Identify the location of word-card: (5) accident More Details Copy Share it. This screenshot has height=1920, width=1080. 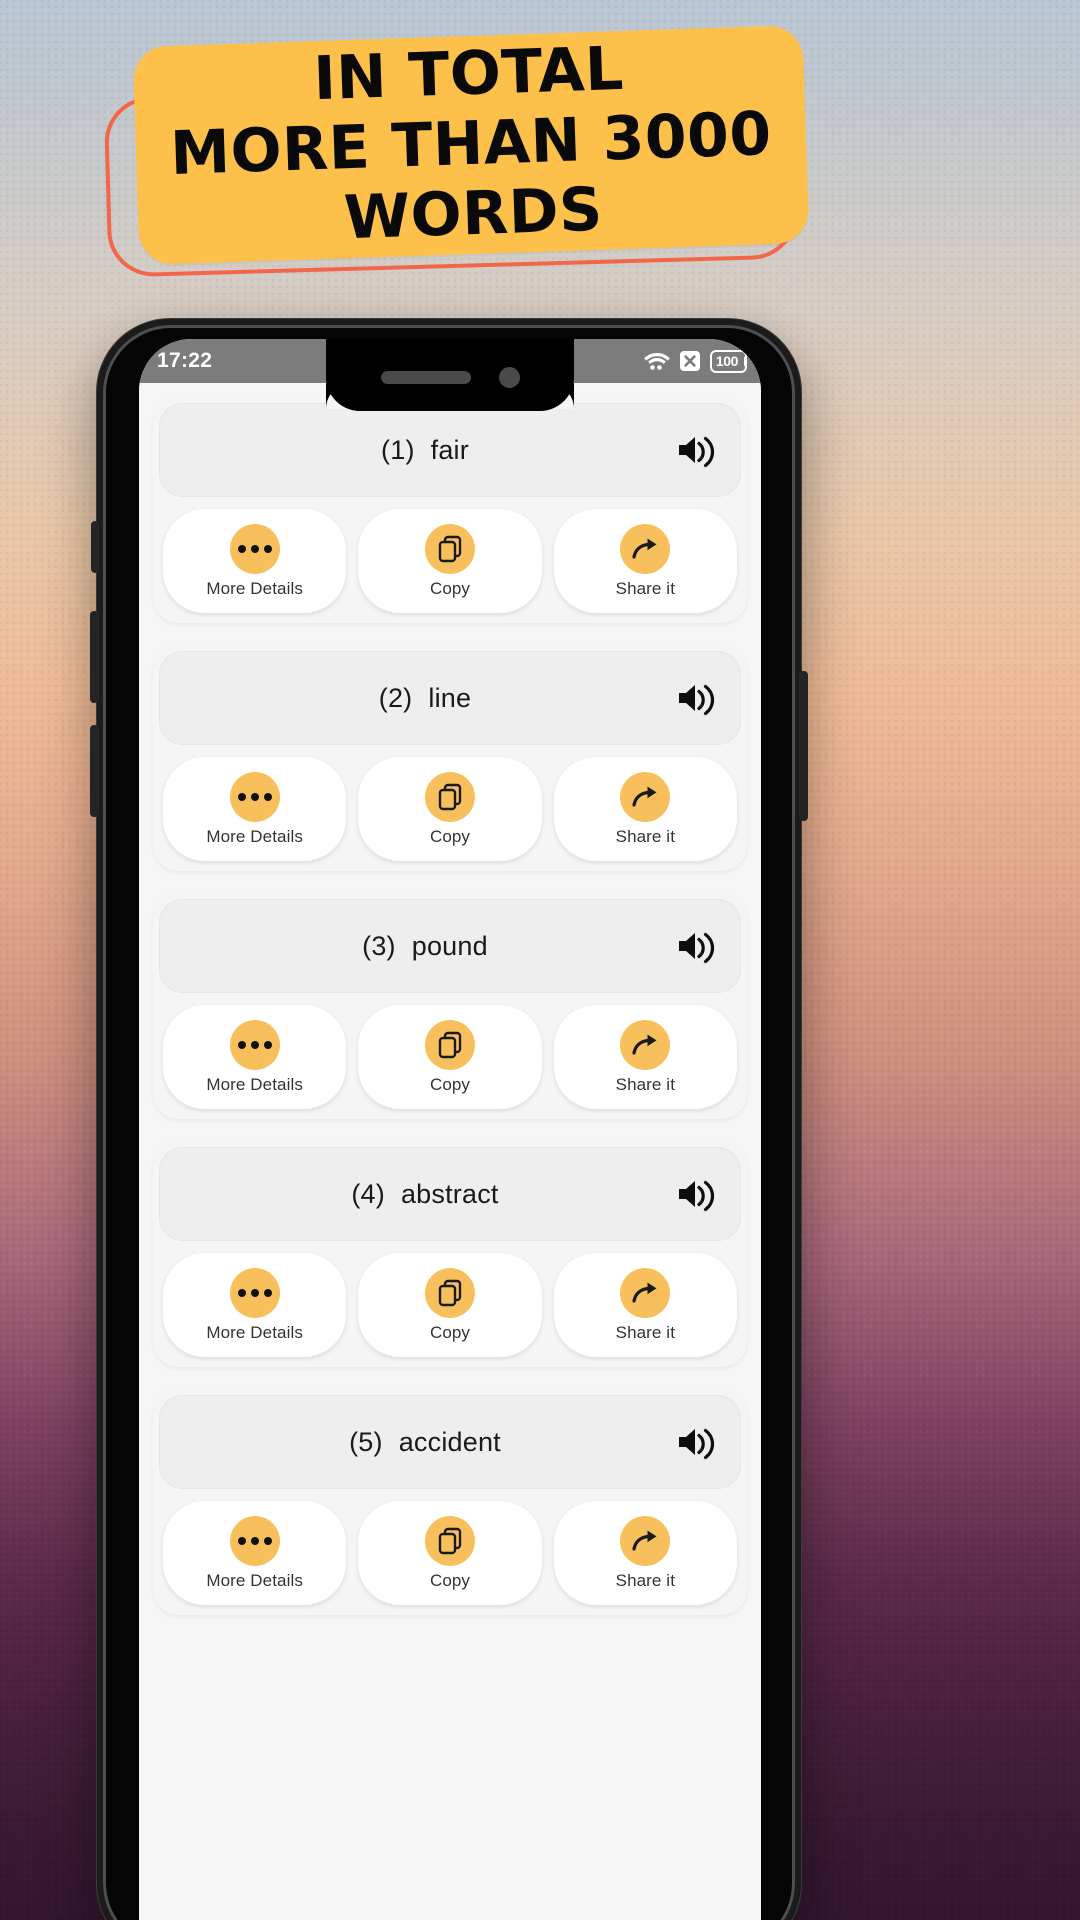
(450, 1502).